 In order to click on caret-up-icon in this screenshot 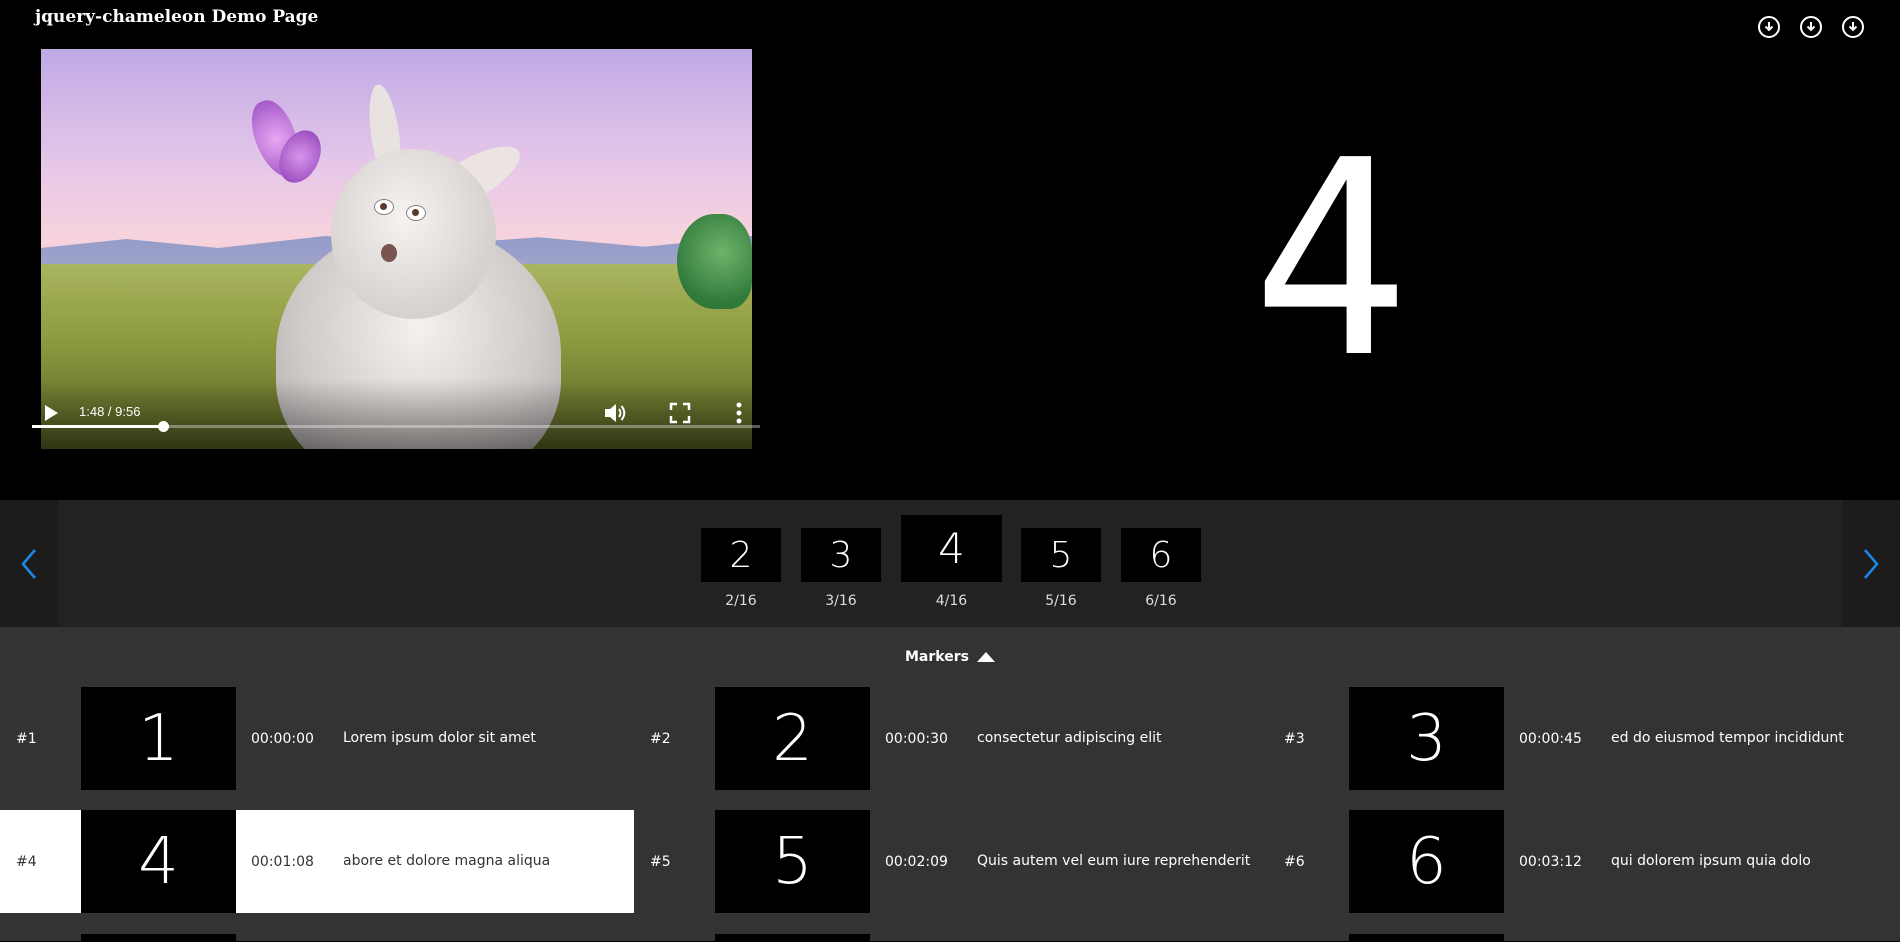, I will do `click(985, 657)`.